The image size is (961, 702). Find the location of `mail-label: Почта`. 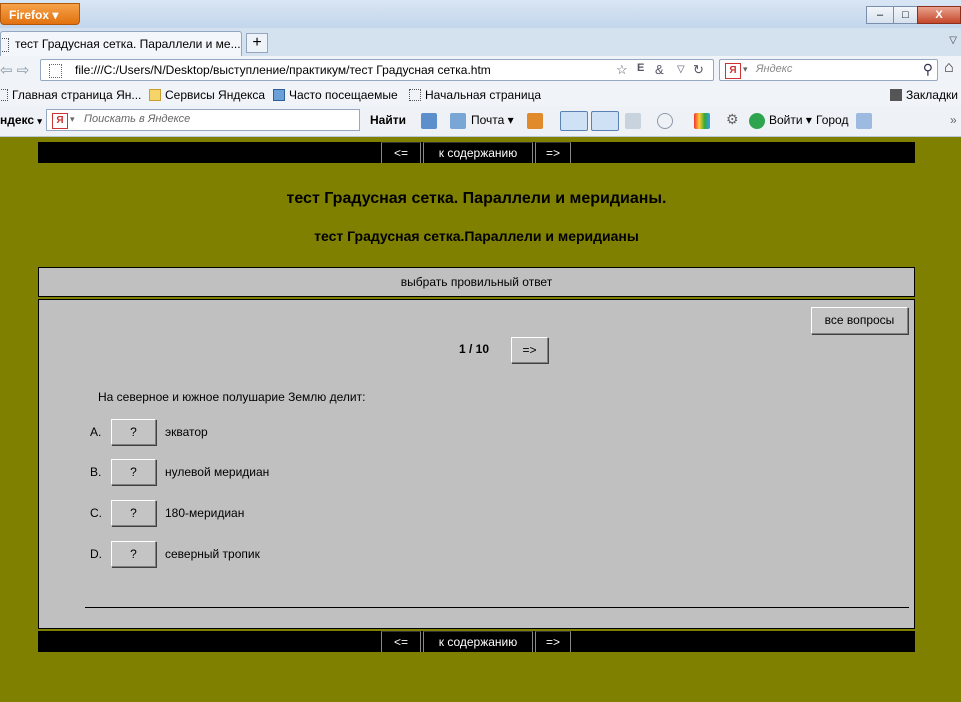

mail-label: Почта is located at coordinates (488, 120).